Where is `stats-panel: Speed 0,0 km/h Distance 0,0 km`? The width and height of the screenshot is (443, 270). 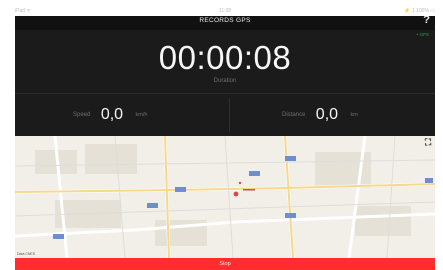
stats-panel: Speed 0,0 km/h Distance 0,0 km is located at coordinates (225, 115).